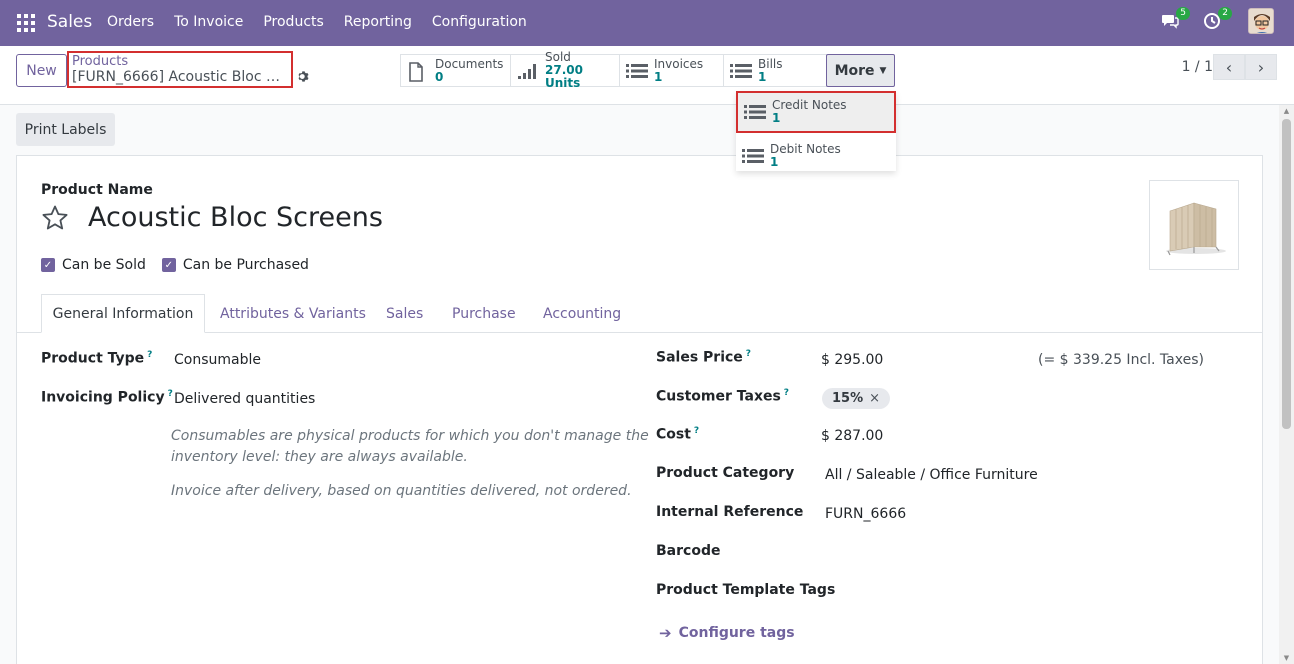 This screenshot has width=1294, height=664. What do you see at coordinates (671, 70) in the screenshot?
I see `invoices-smart-button: Invoices 1` at bounding box center [671, 70].